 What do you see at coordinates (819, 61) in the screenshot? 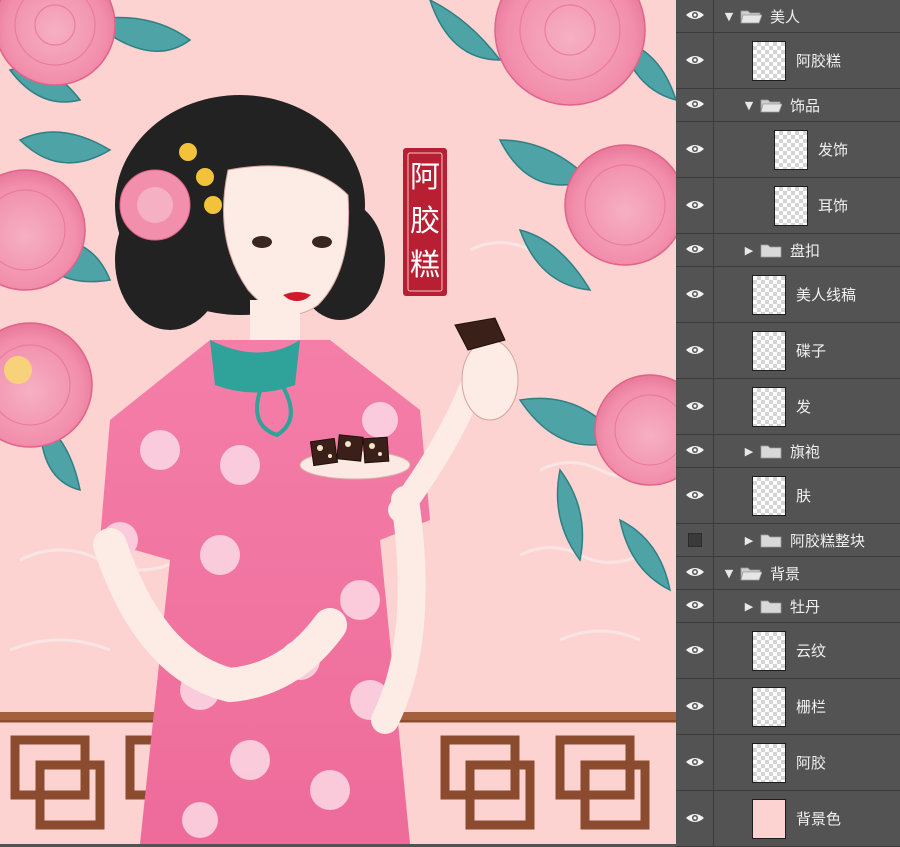
I see `layer-name: 阿胶糕` at bounding box center [819, 61].